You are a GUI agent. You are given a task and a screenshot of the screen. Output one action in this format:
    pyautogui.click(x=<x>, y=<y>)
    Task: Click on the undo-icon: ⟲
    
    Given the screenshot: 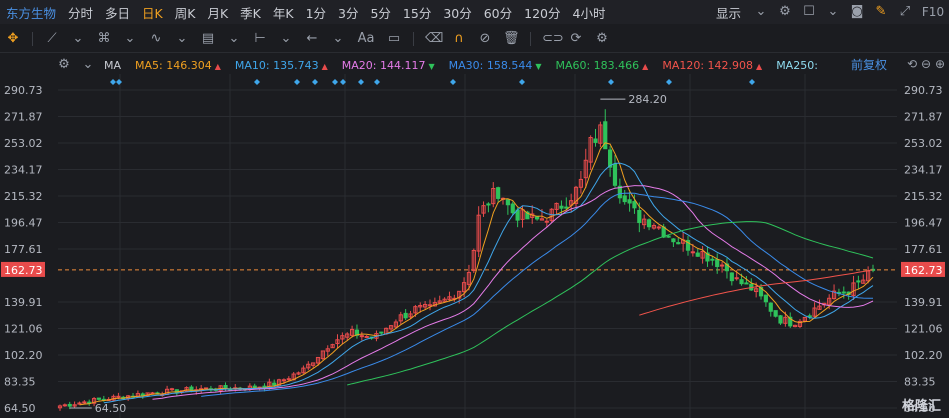 What is the action you would take?
    pyautogui.click(x=912, y=64)
    